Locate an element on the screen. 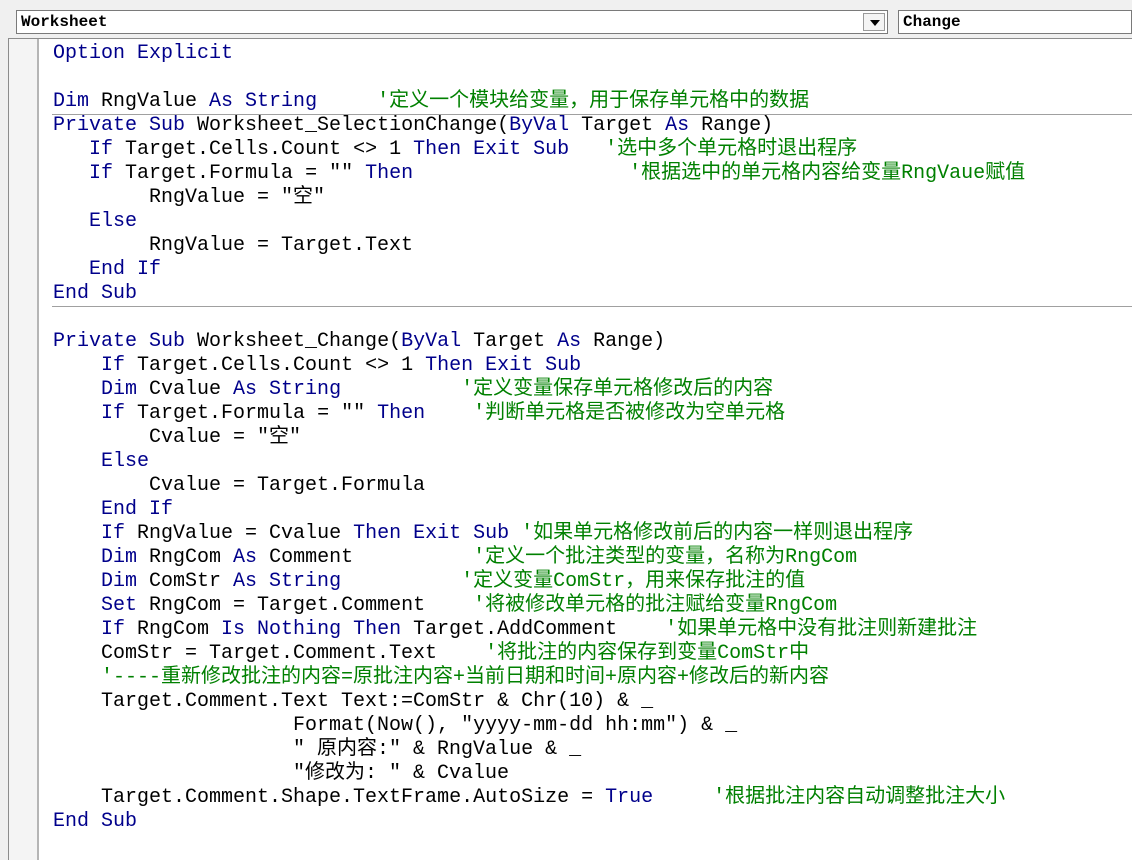 The width and height of the screenshot is (1132, 860). object-dropdown-button is located at coordinates (874, 22).